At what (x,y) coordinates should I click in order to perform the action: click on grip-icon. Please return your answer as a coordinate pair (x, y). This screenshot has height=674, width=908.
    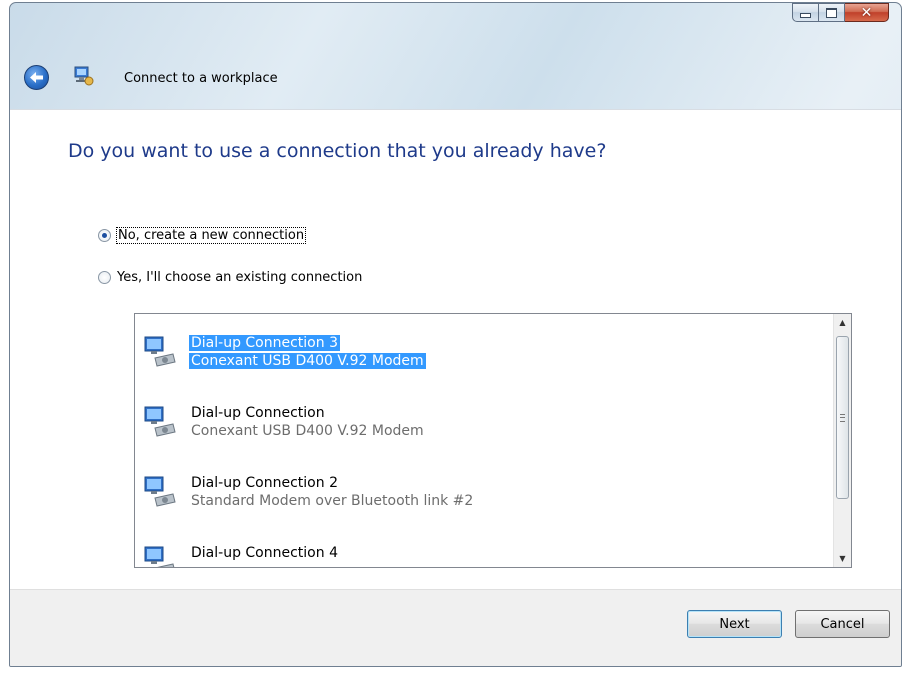
    Looking at the image, I should click on (842, 417).